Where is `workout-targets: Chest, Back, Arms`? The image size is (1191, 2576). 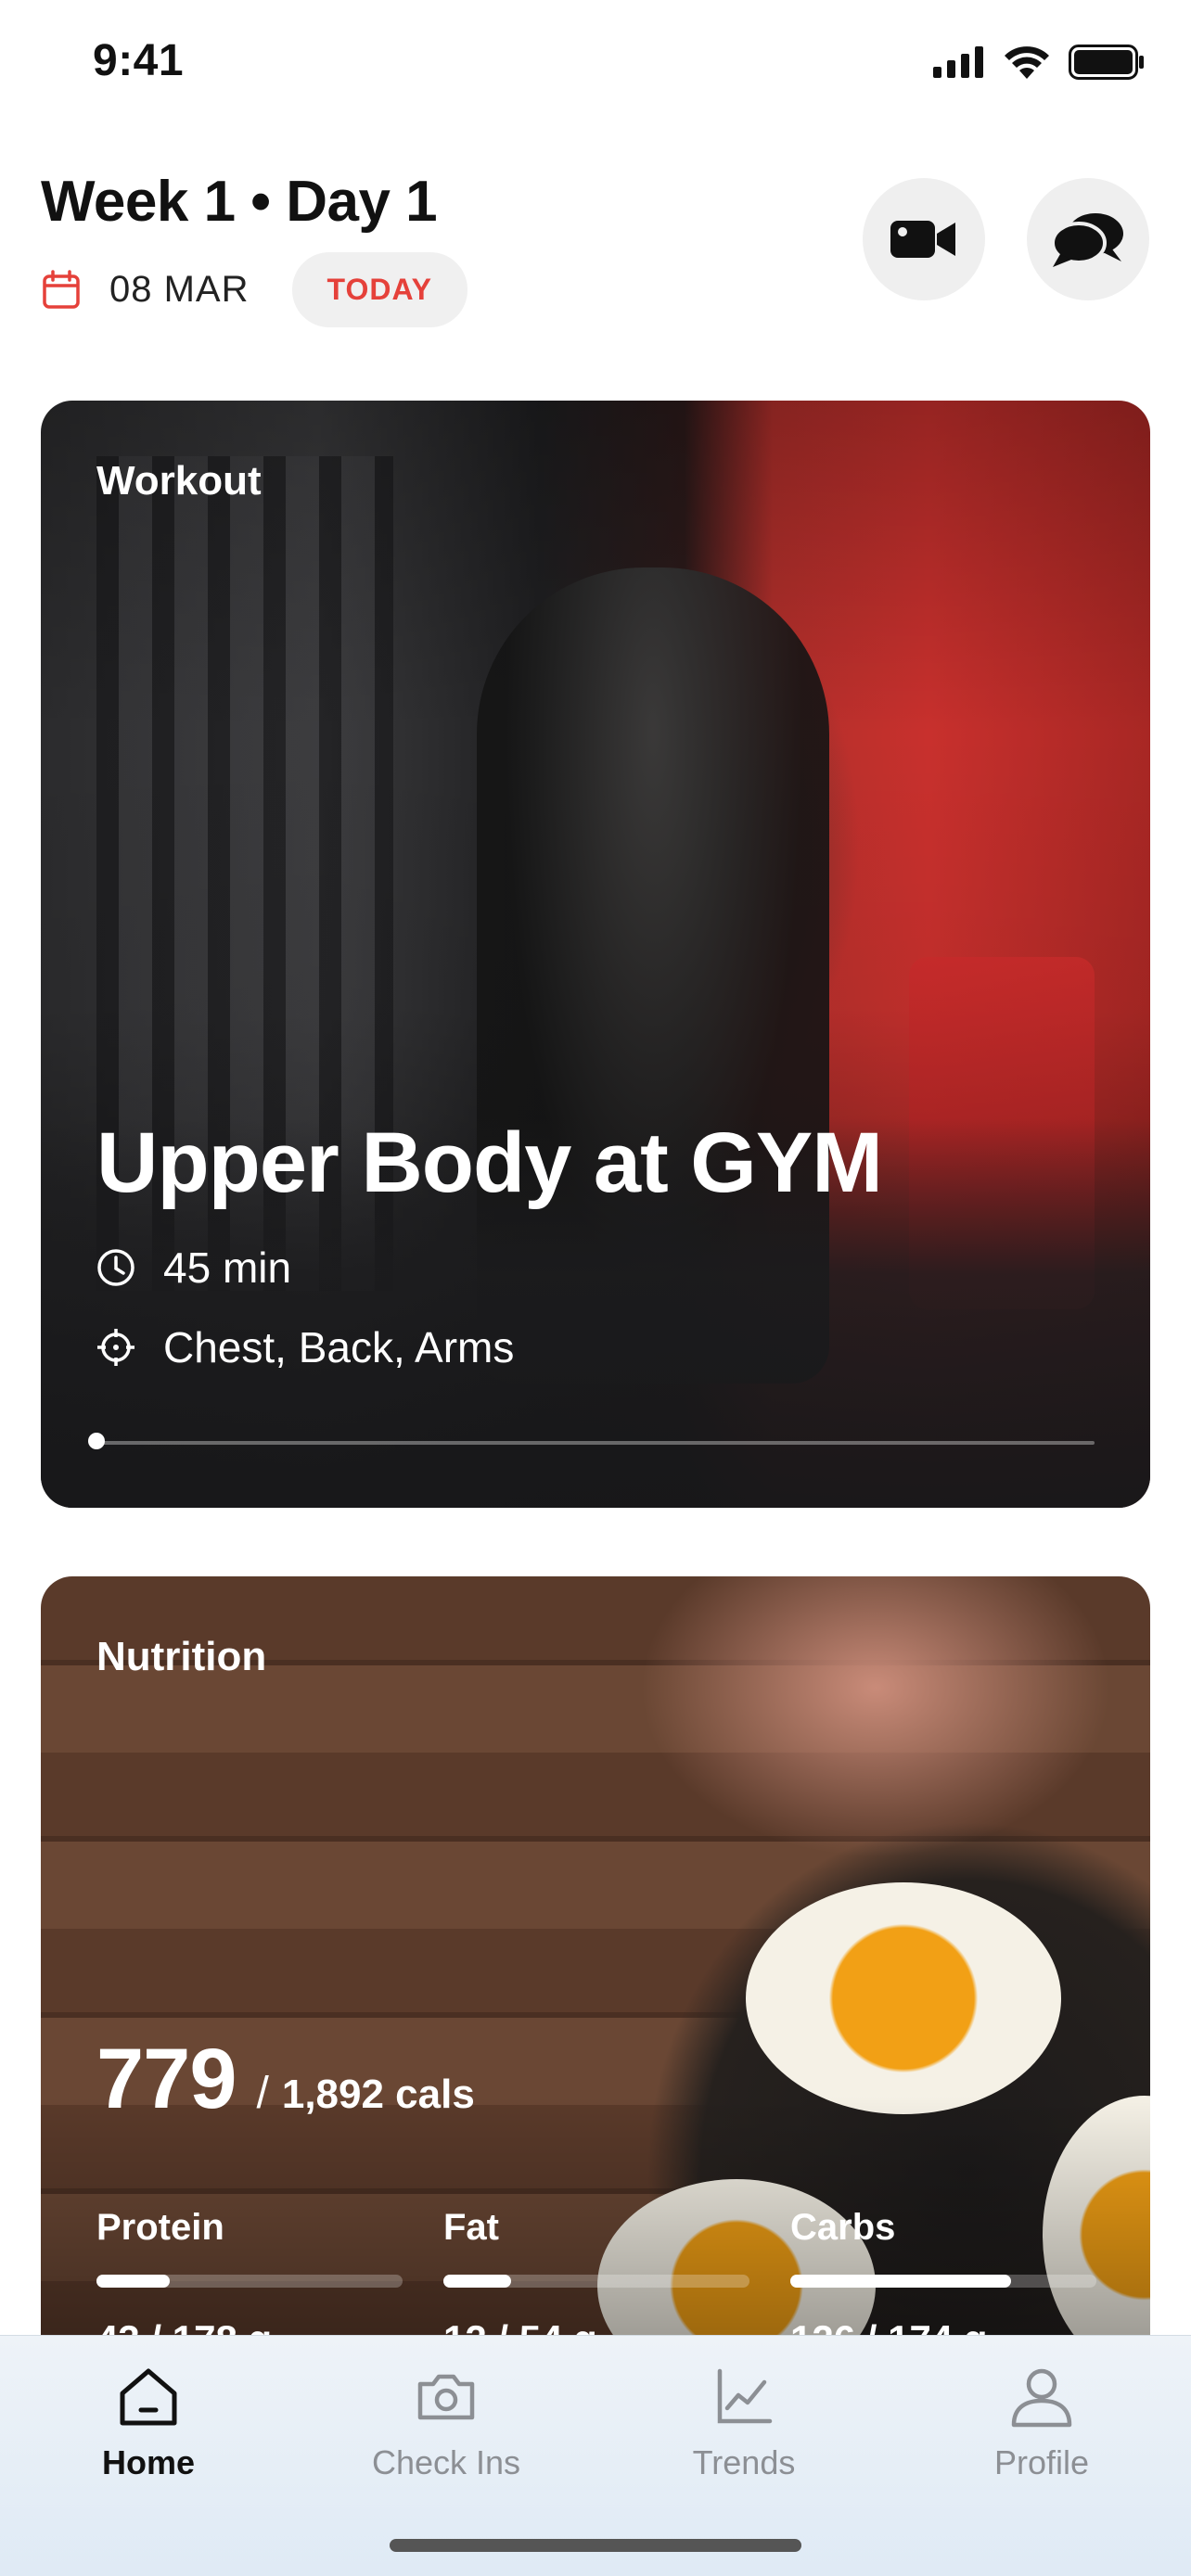 workout-targets: Chest, Back, Arms is located at coordinates (339, 1347).